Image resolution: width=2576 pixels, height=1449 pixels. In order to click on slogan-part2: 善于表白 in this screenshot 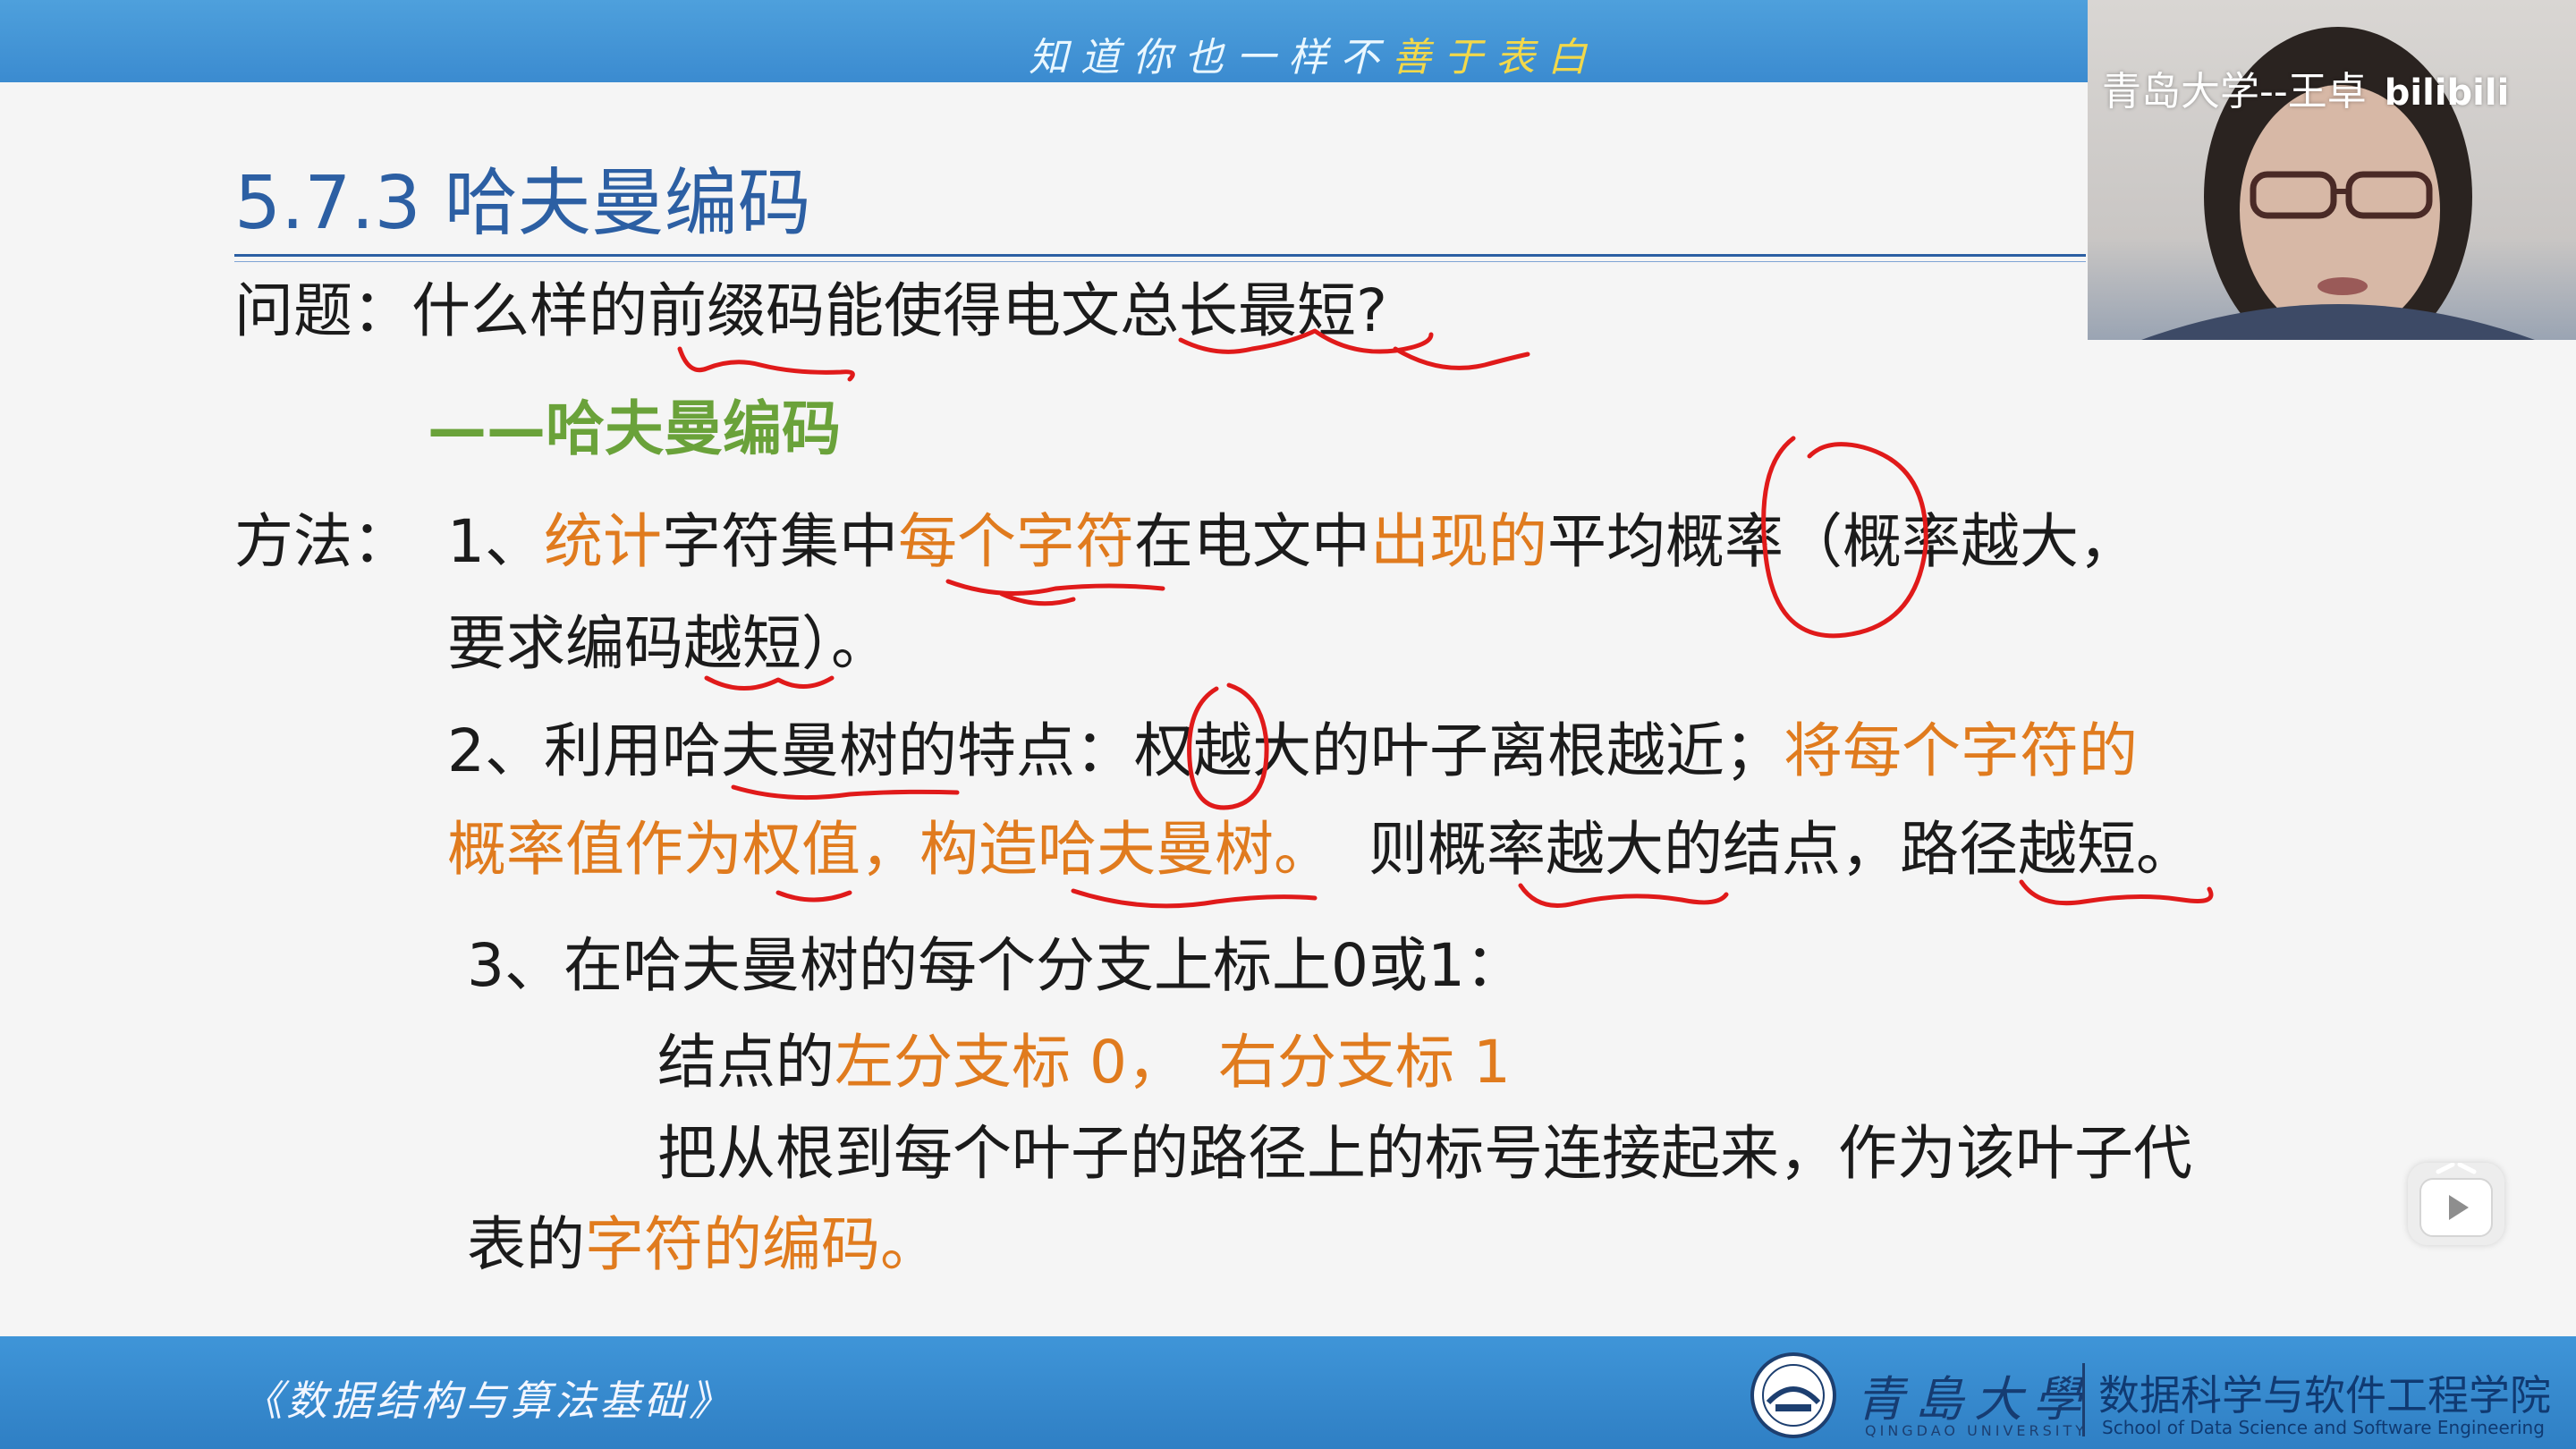, I will do `click(1495, 57)`.